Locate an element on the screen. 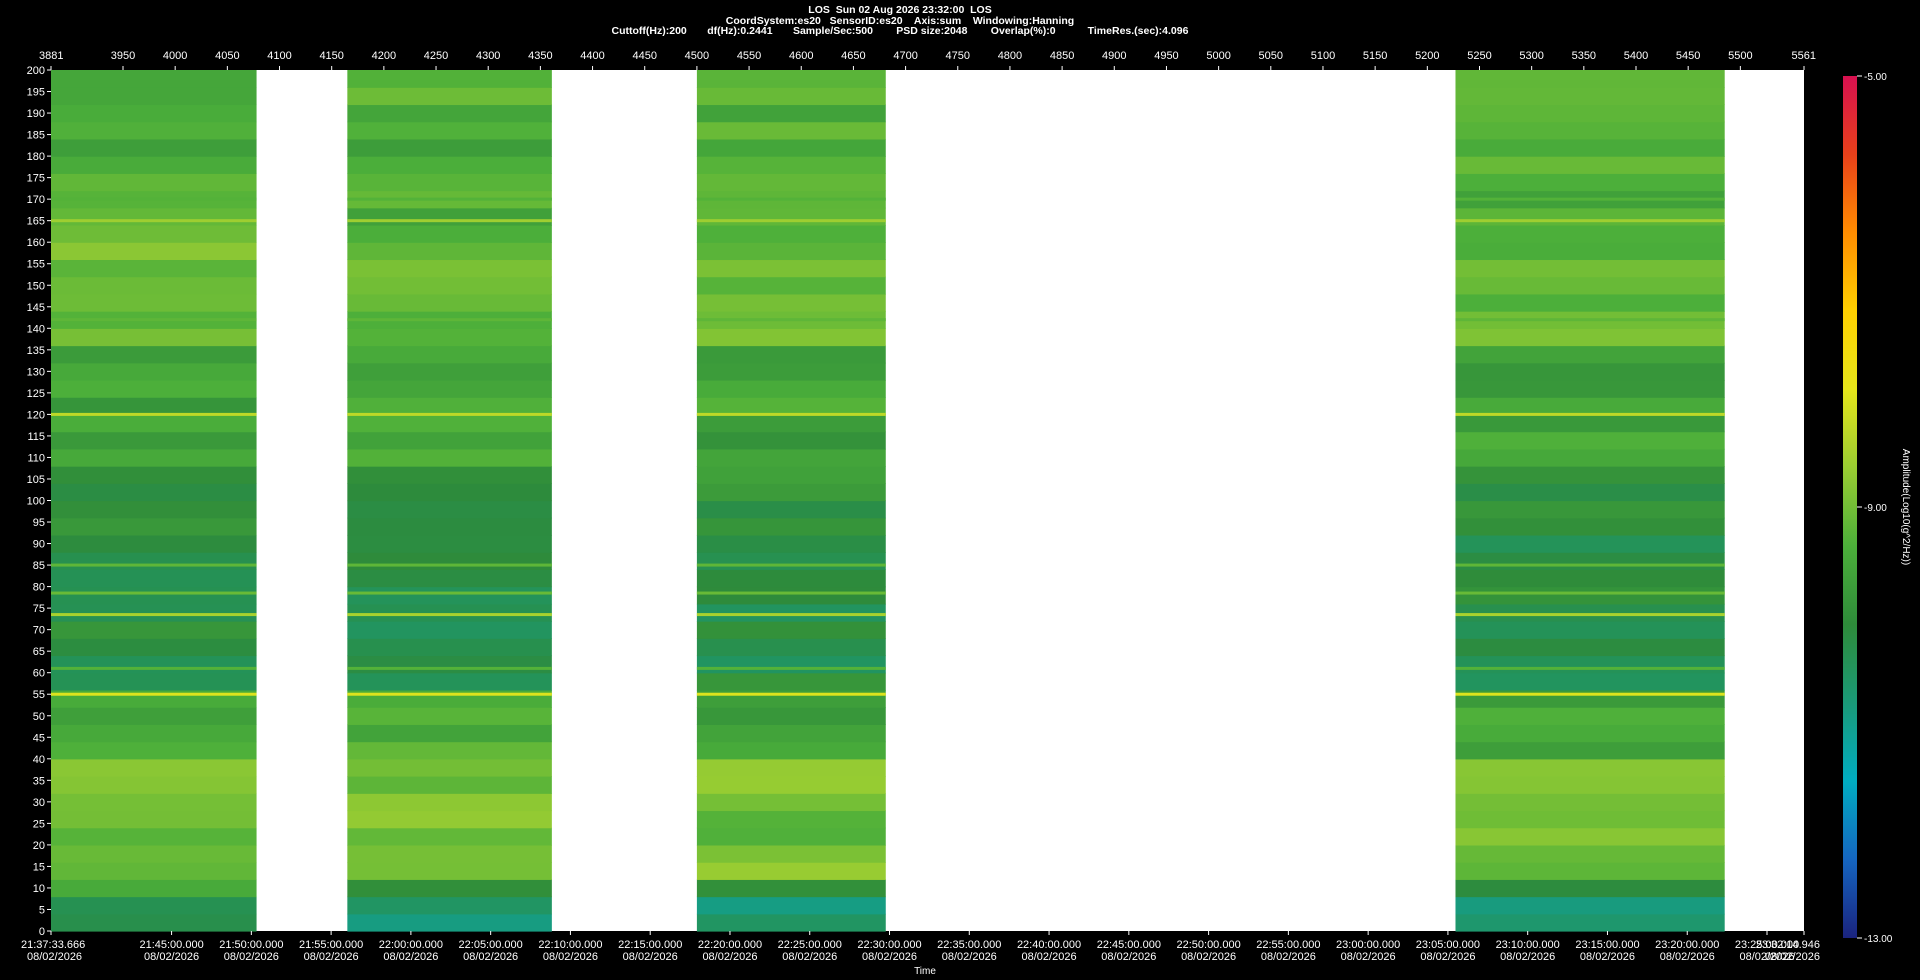 This screenshot has width=1920, height=980. x-tick-time: 22:05:00.000 is located at coordinates (491, 945).